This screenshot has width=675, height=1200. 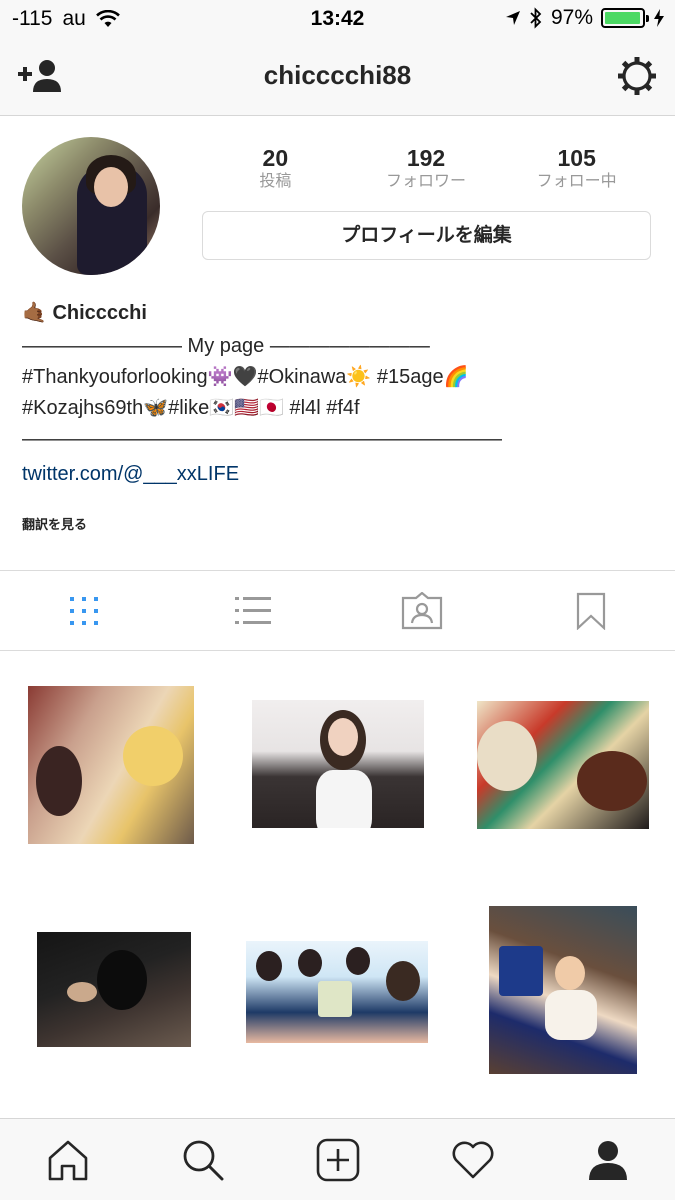 What do you see at coordinates (245, 377) in the screenshot?
I see `bio-line-2: #Thankyouforlooking👾🖤#Okinawa☀️ #15age🌈` at bounding box center [245, 377].